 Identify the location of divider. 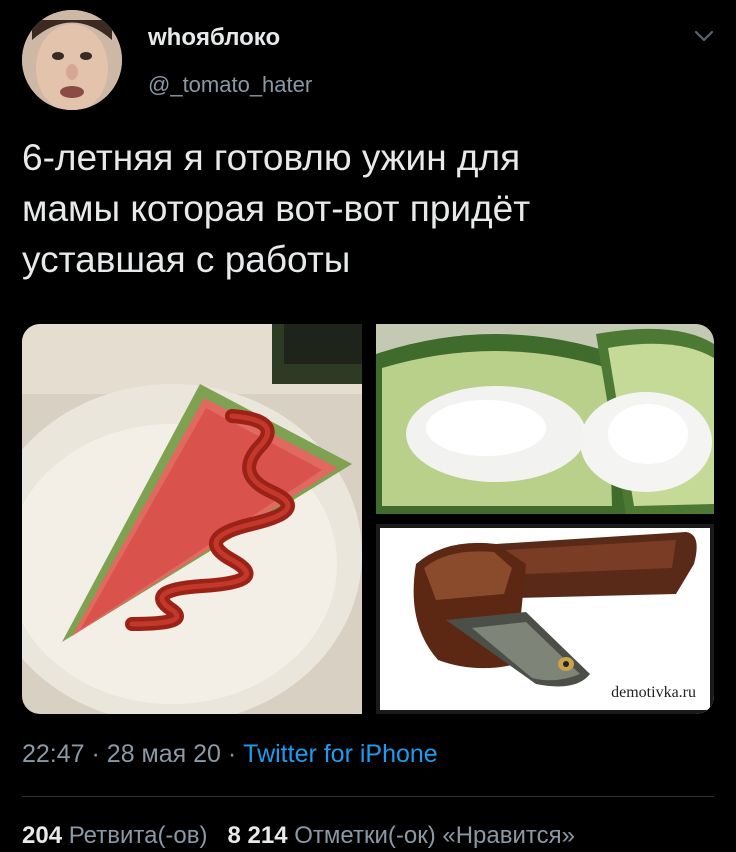
(368, 796).